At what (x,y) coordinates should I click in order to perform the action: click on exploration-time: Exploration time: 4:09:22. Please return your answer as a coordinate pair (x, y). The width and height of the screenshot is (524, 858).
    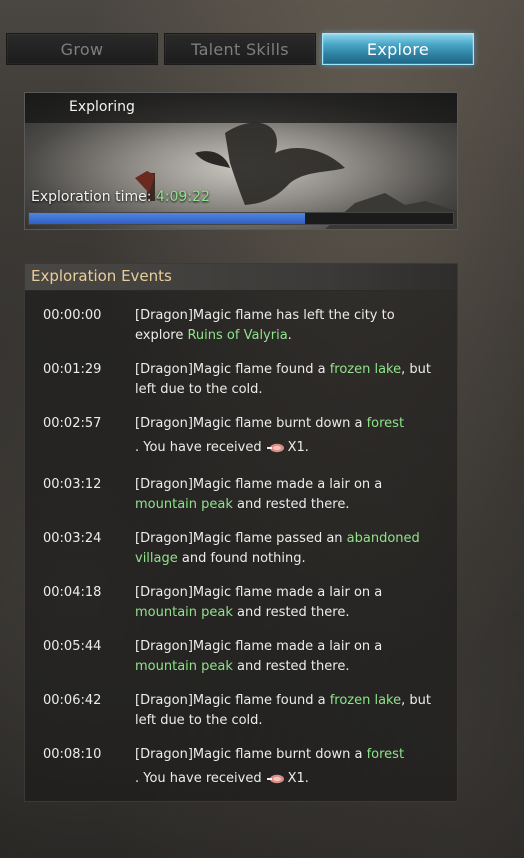
    Looking at the image, I should click on (120, 197).